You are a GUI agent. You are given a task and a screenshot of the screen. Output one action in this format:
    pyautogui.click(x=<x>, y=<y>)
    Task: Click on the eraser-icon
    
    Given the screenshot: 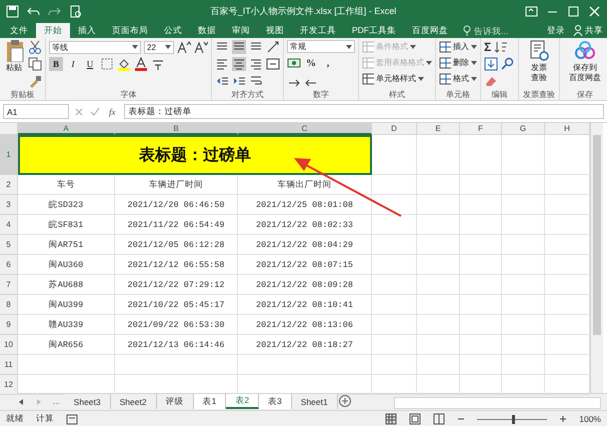 What is the action you would take?
    pyautogui.click(x=491, y=81)
    